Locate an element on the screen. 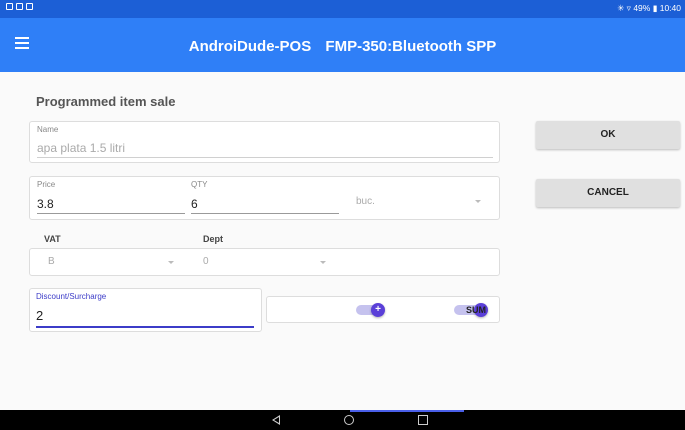 Image resolution: width=685 pixels, height=430 pixels. vat-dept-card: B 0 is located at coordinates (264, 262).